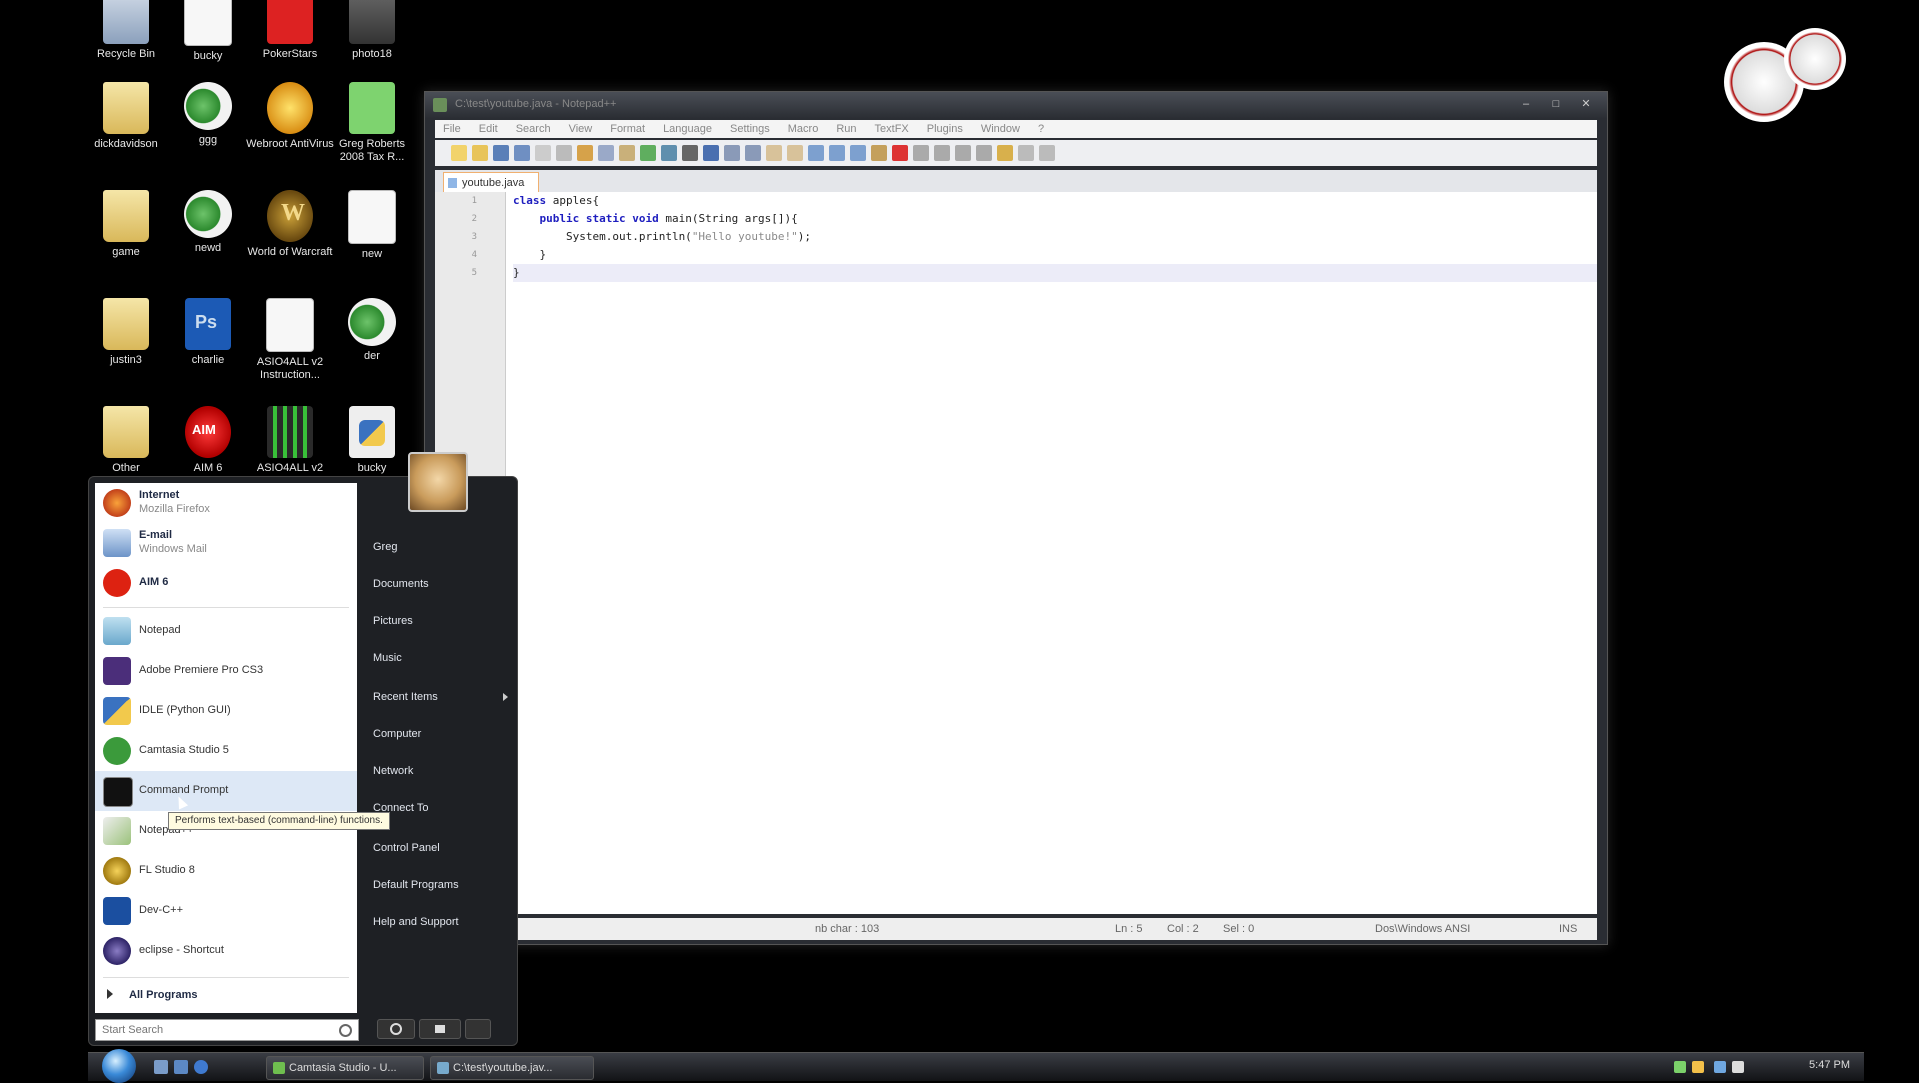 This screenshot has width=1919, height=1083. What do you see at coordinates (126, 224) in the screenshot?
I see `game-folder: game` at bounding box center [126, 224].